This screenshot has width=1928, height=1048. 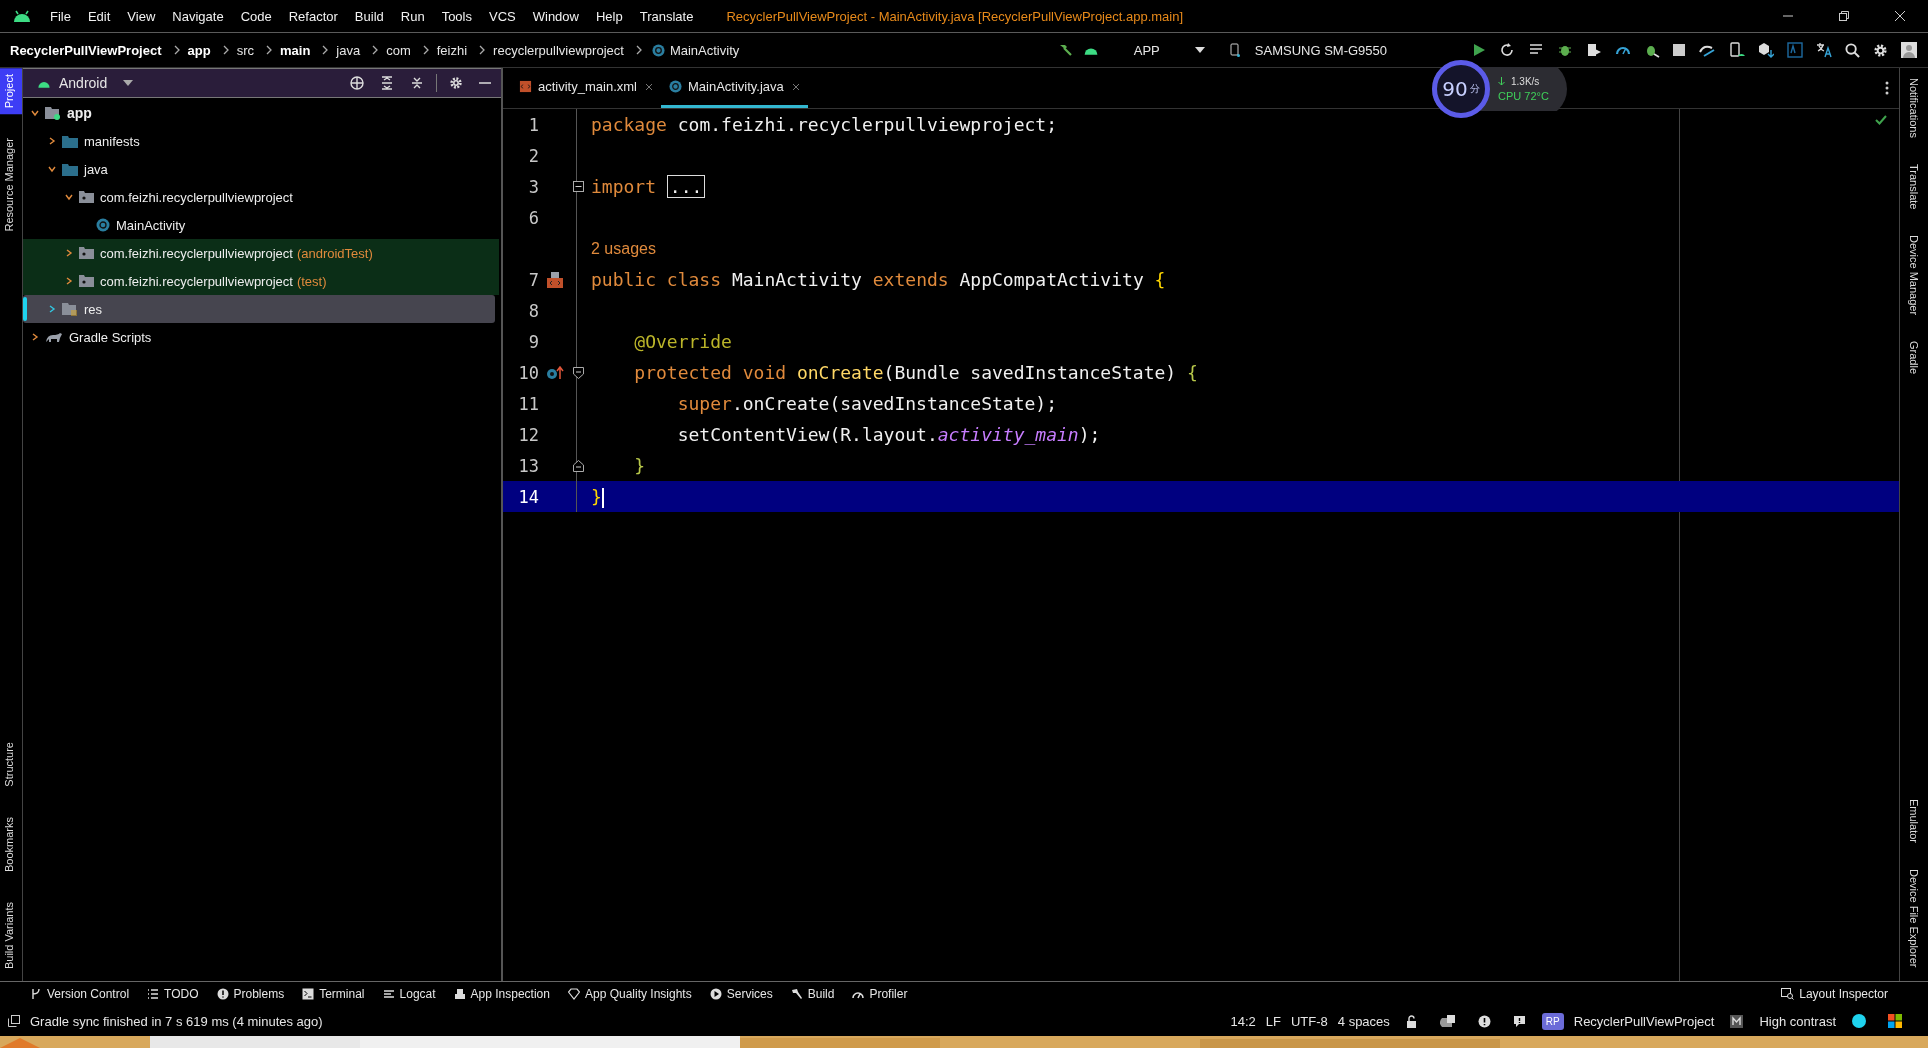 What do you see at coordinates (1797, 1021) in the screenshot?
I see `theme-name: High contrast` at bounding box center [1797, 1021].